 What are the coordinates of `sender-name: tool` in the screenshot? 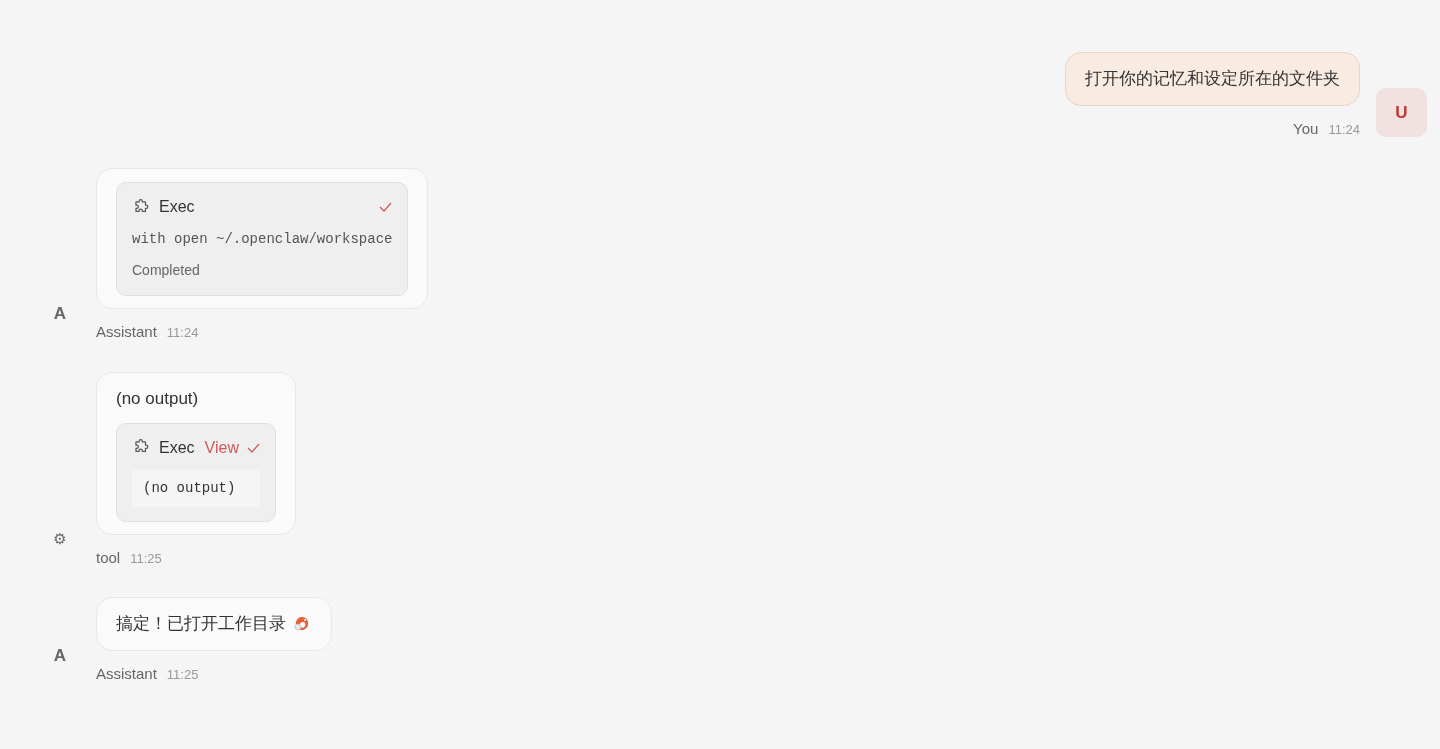 It's located at (108, 557).